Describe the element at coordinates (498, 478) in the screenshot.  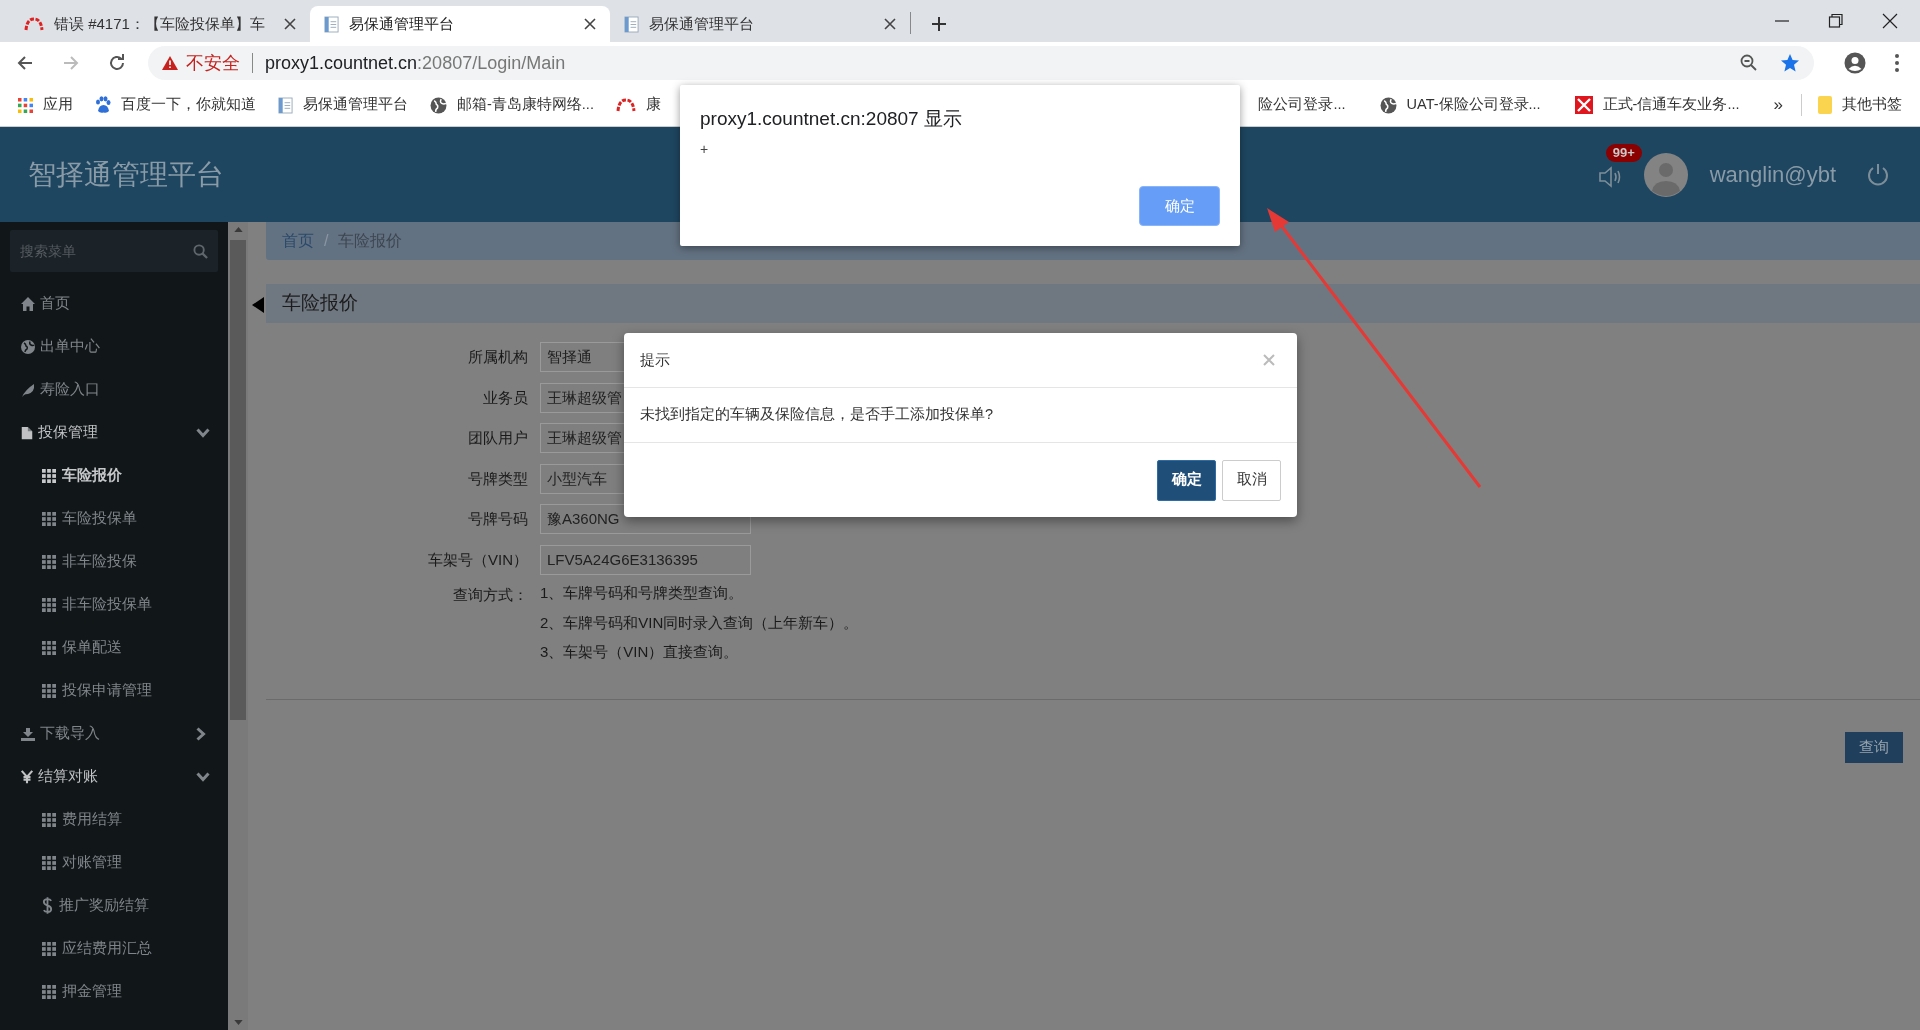
I see `field-label: 号牌类型` at that location.